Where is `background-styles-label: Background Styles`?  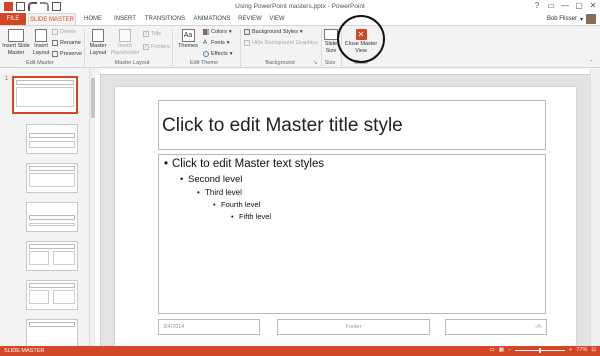
background-styles-label: Background Styles is located at coordinates (275, 32).